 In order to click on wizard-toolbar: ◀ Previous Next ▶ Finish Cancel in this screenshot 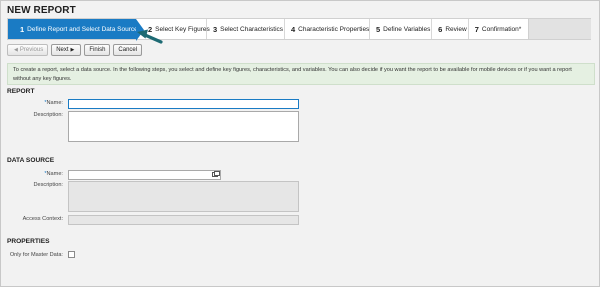, I will do `click(75, 50)`.